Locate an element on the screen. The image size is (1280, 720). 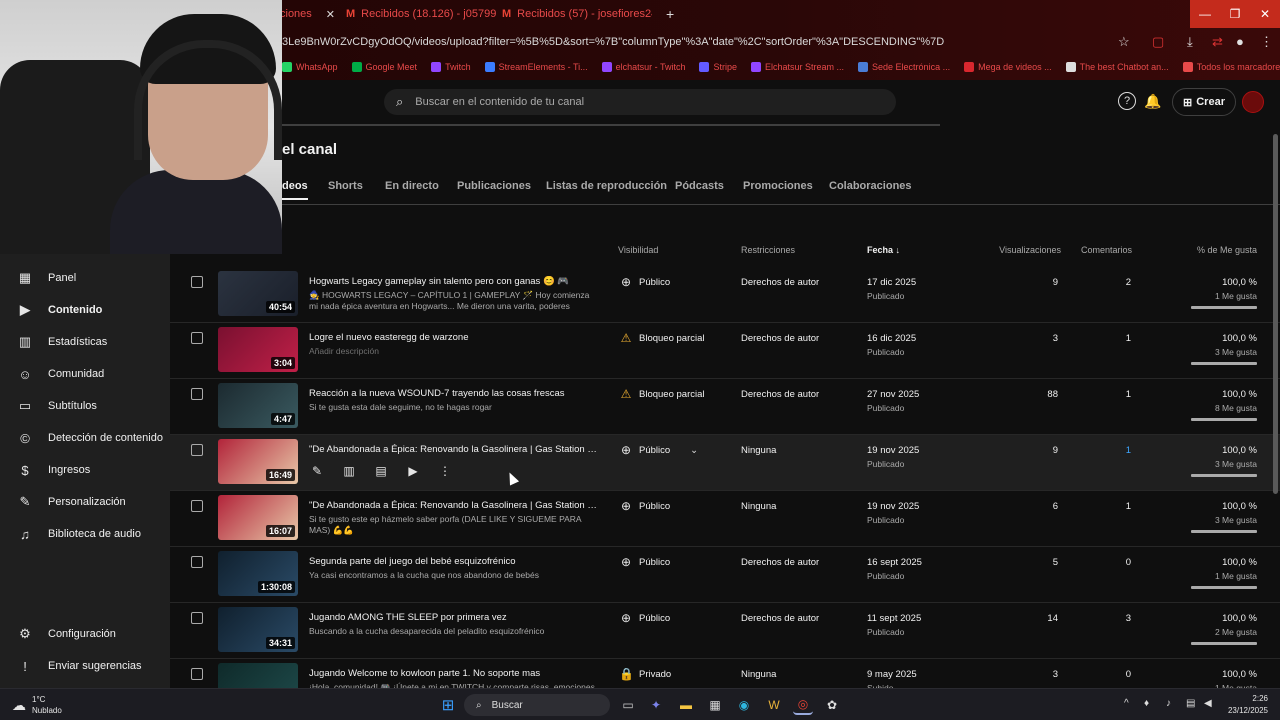
sidebar-item-feedback: ! Enviar sugerencias is located at coordinates (85, 666).